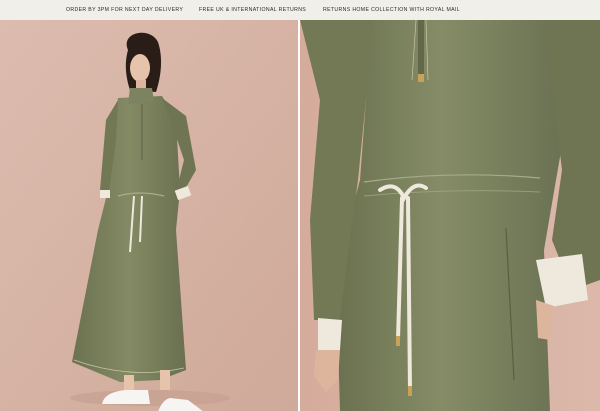  What do you see at coordinates (391, 10) in the screenshot?
I see `promo-royal-mail-returns: RETURNS HOME COLLECTION WITH ROYAL MAIL` at bounding box center [391, 10].